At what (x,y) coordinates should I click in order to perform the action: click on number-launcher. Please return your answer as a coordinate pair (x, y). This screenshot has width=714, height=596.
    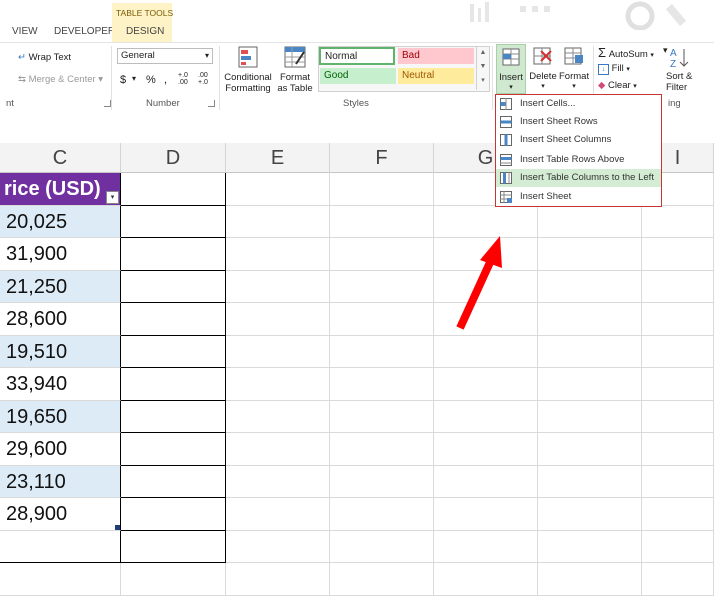
    Looking at the image, I should click on (211, 103).